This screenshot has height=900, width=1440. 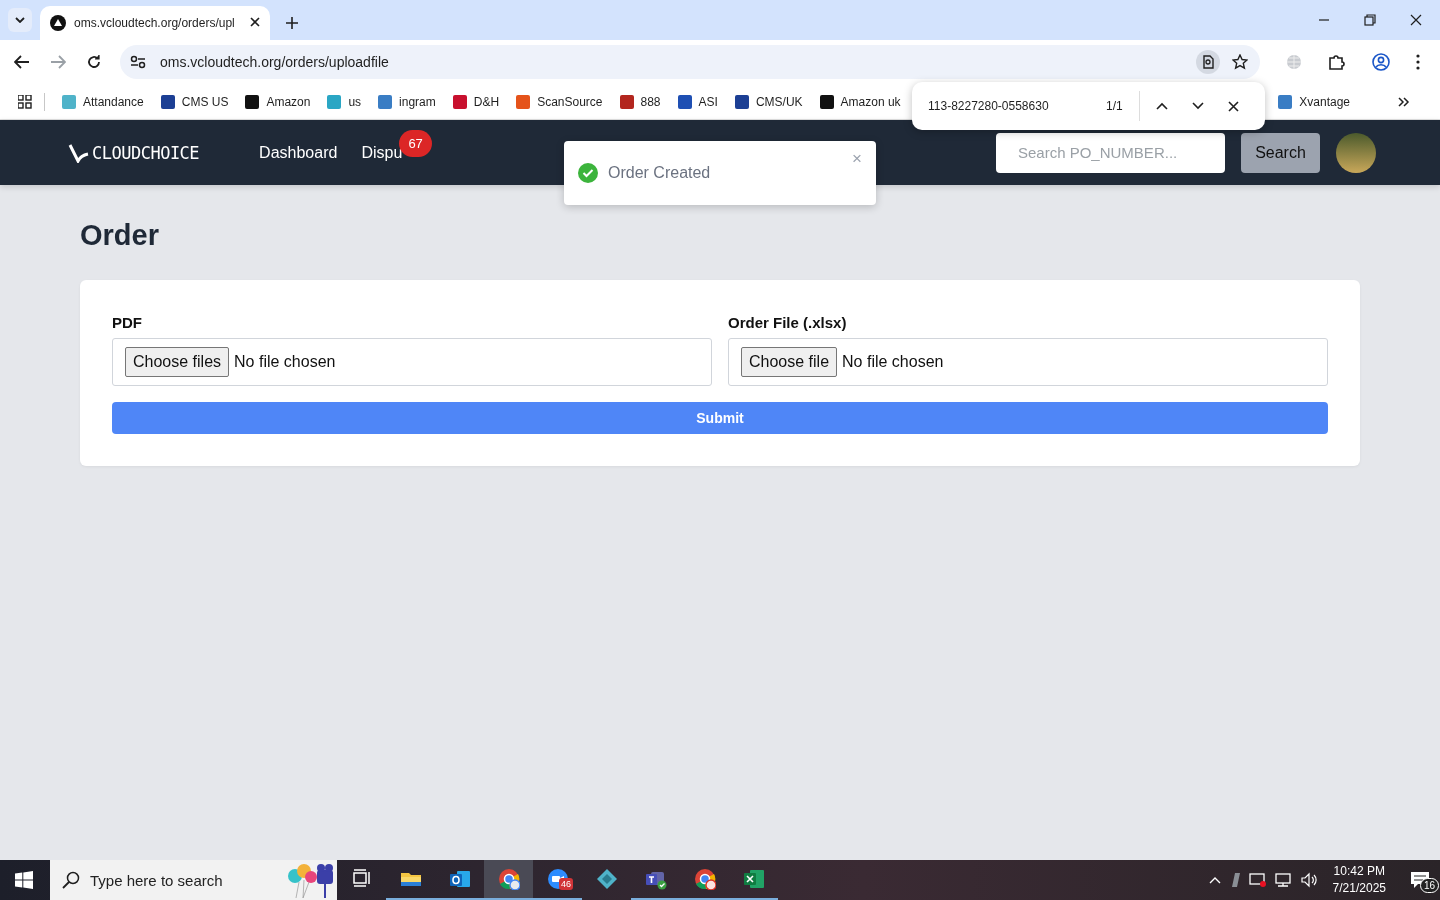 I want to click on chevron-up-icon, so click(x=1161, y=106).